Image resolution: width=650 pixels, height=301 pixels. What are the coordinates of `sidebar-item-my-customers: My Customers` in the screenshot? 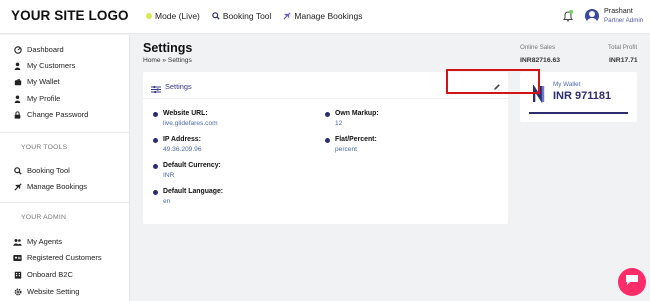 It's located at (44, 65).